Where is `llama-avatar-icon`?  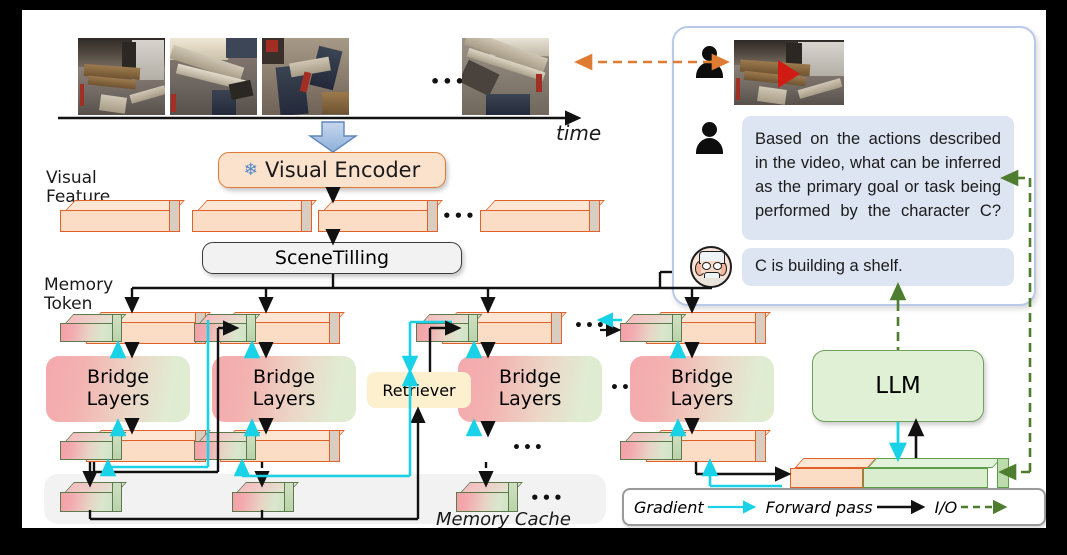
llama-avatar-icon is located at coordinates (711, 267).